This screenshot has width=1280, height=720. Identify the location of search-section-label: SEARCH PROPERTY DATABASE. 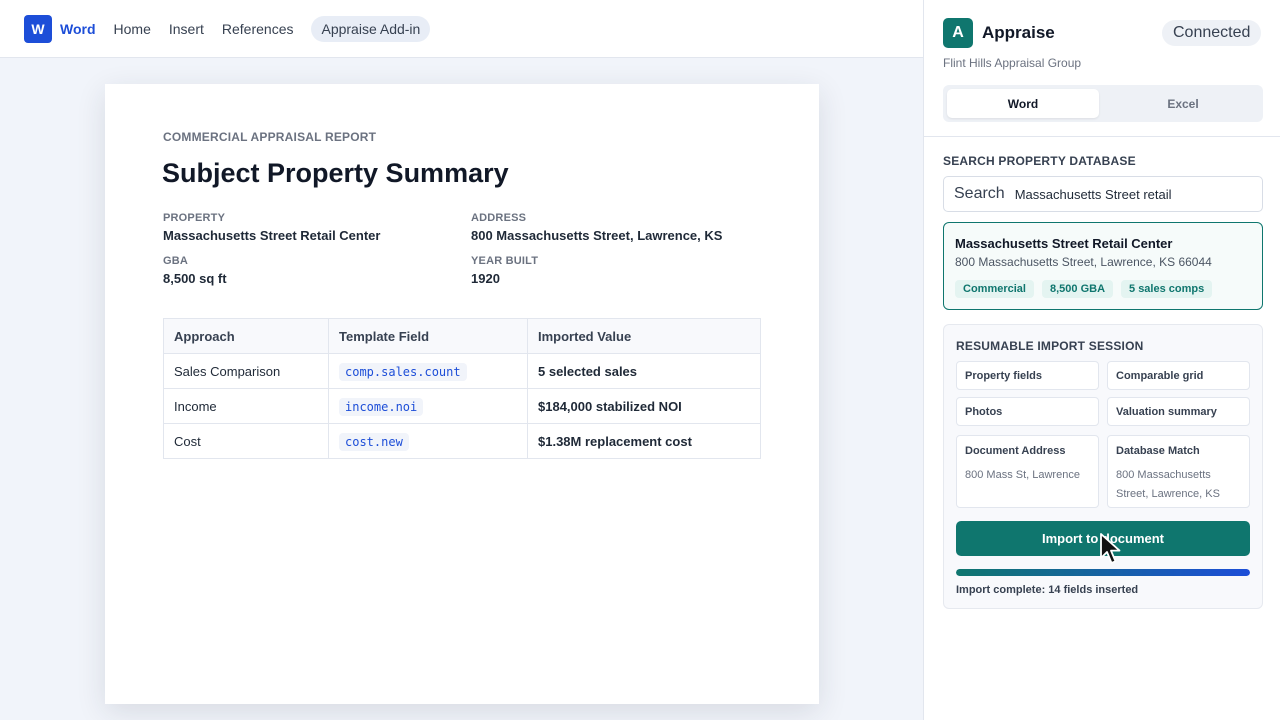
(1039, 161).